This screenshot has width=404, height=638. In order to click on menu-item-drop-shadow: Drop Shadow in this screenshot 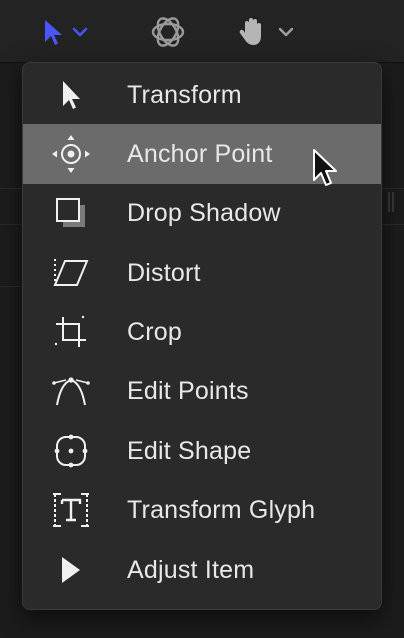, I will do `click(202, 213)`.